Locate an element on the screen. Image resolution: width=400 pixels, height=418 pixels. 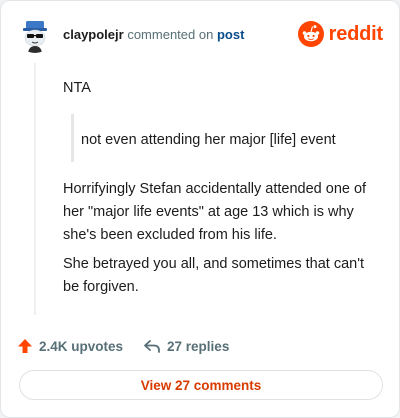
comment-paragraph-1: NTA is located at coordinates (77, 88).